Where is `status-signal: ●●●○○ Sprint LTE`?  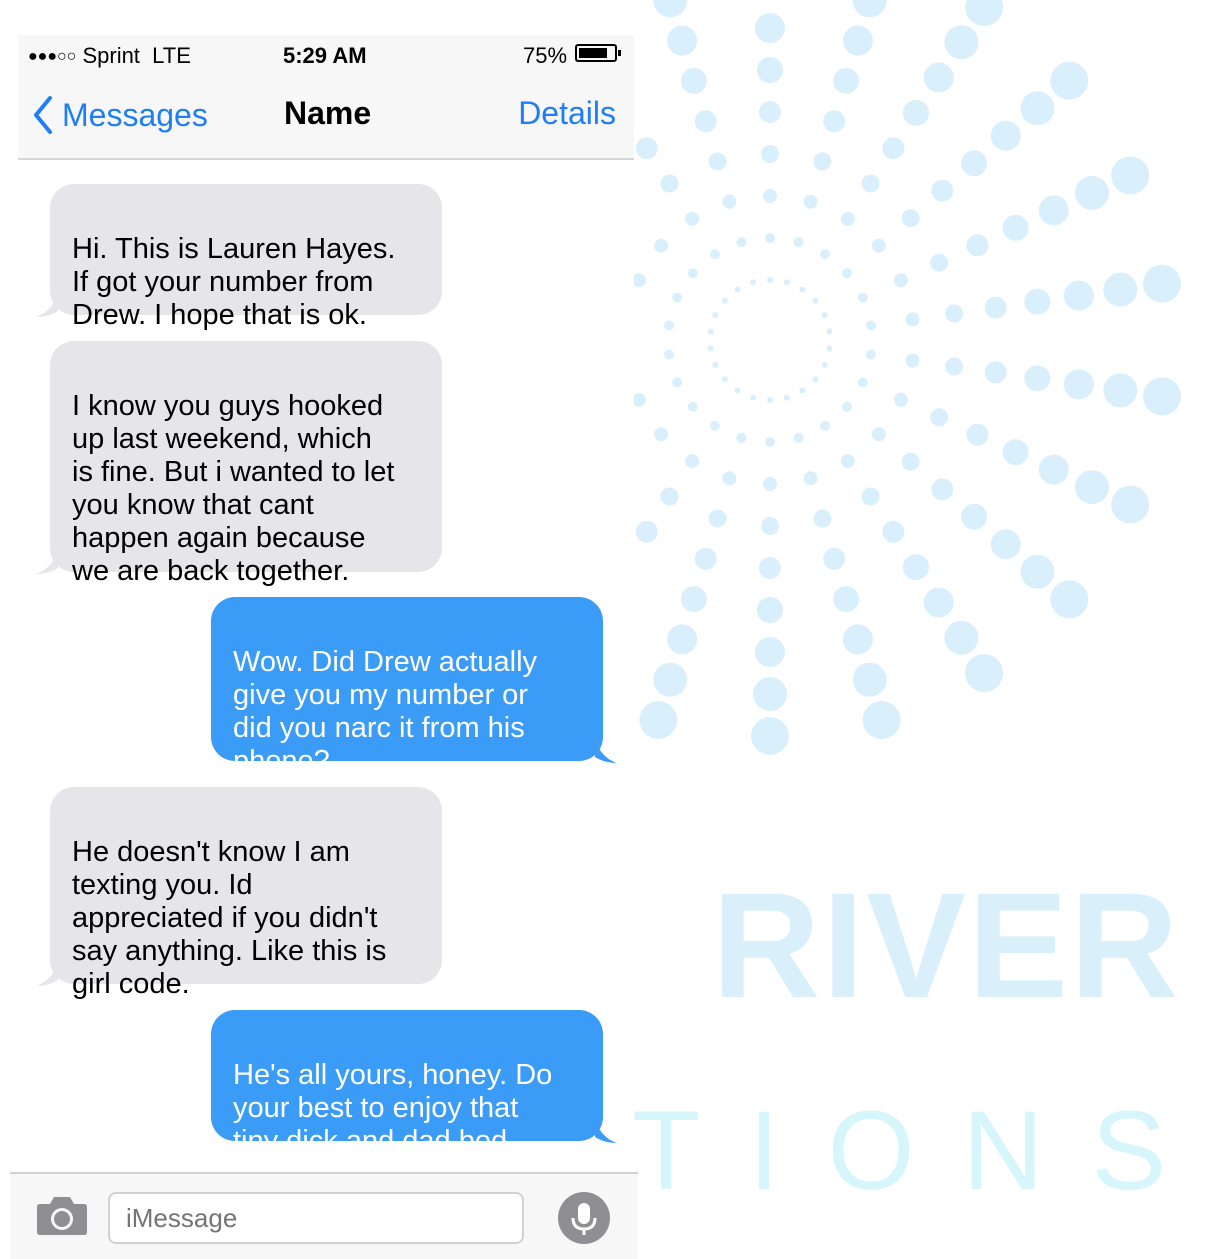
status-signal: ●●●○○ Sprint LTE is located at coordinates (109, 56).